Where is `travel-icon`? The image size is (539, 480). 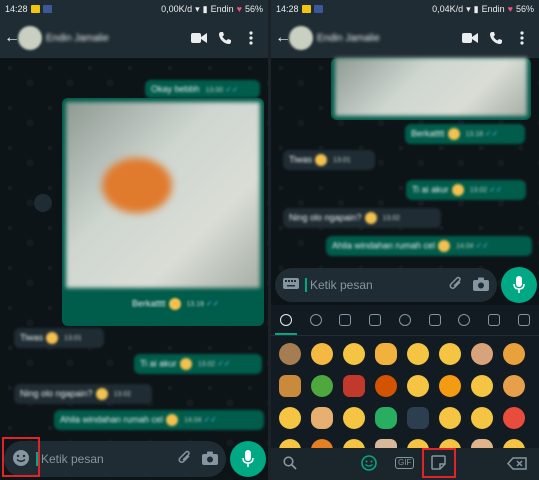
travel-icon is located at coordinates (434, 320).